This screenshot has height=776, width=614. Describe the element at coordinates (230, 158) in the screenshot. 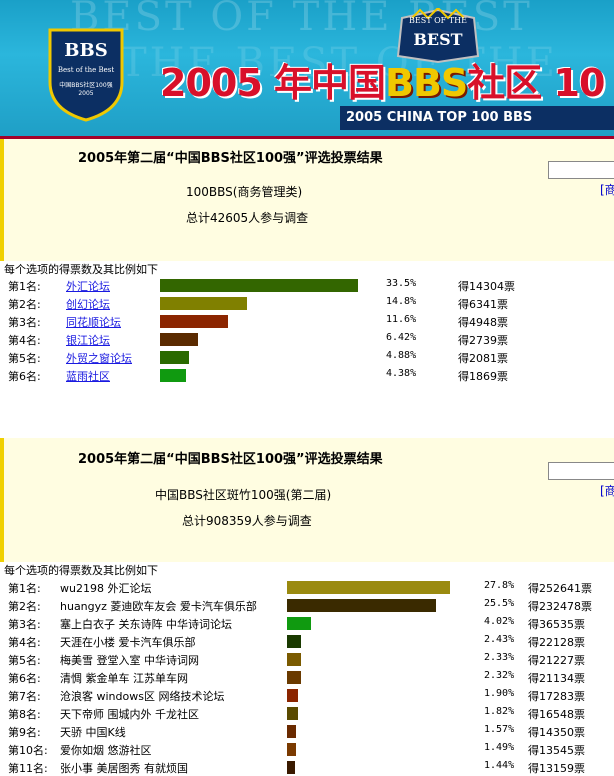

I see `poll1-title: 2005年第二届“中国BBS社区100强”评选投票结果` at that location.